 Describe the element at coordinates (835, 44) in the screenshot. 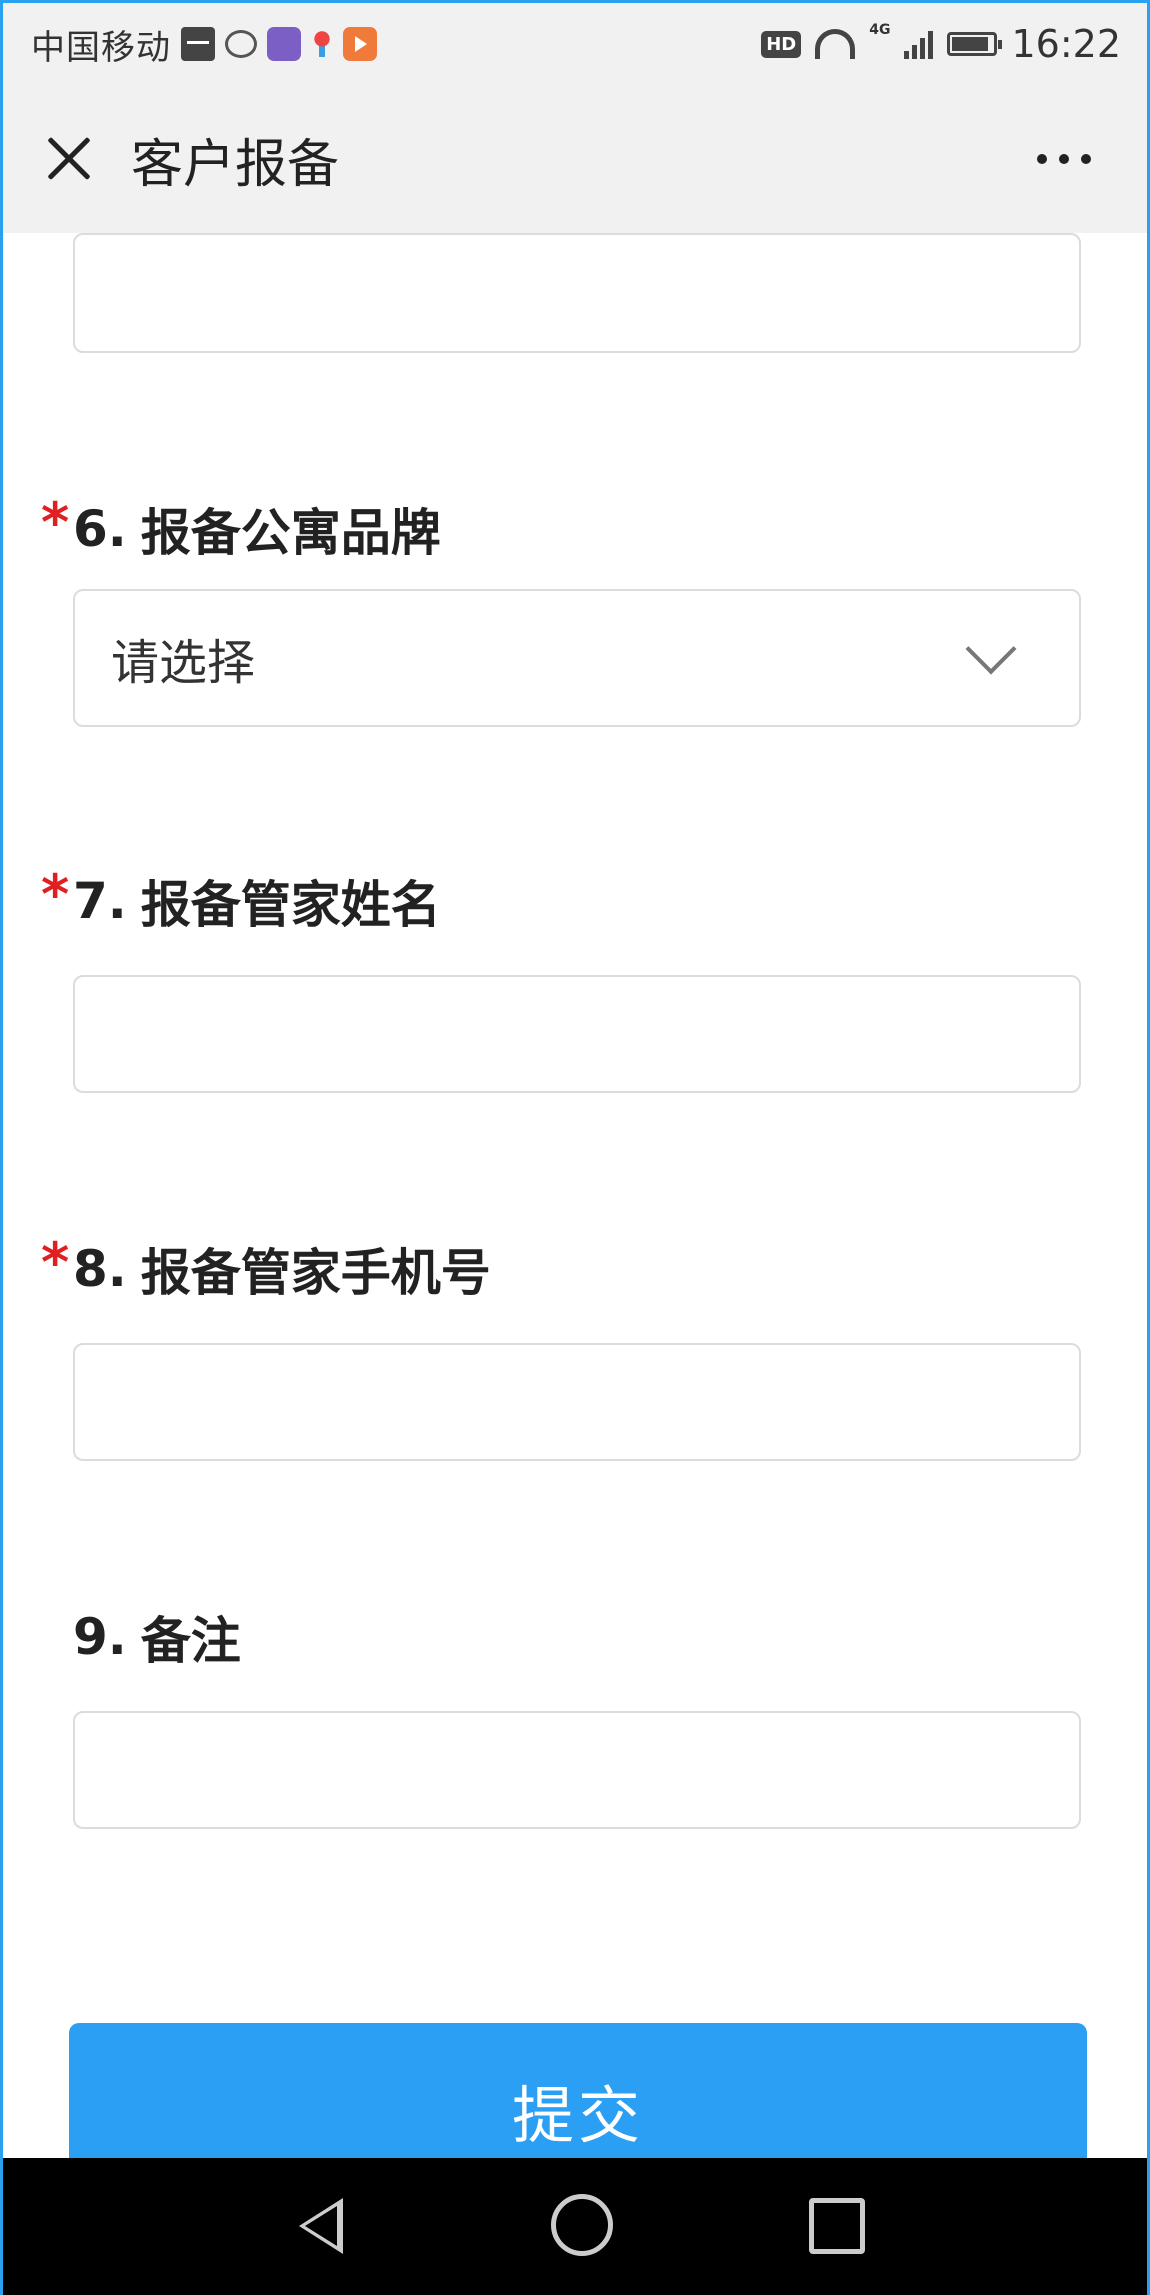

I see `wifi-icon` at that location.